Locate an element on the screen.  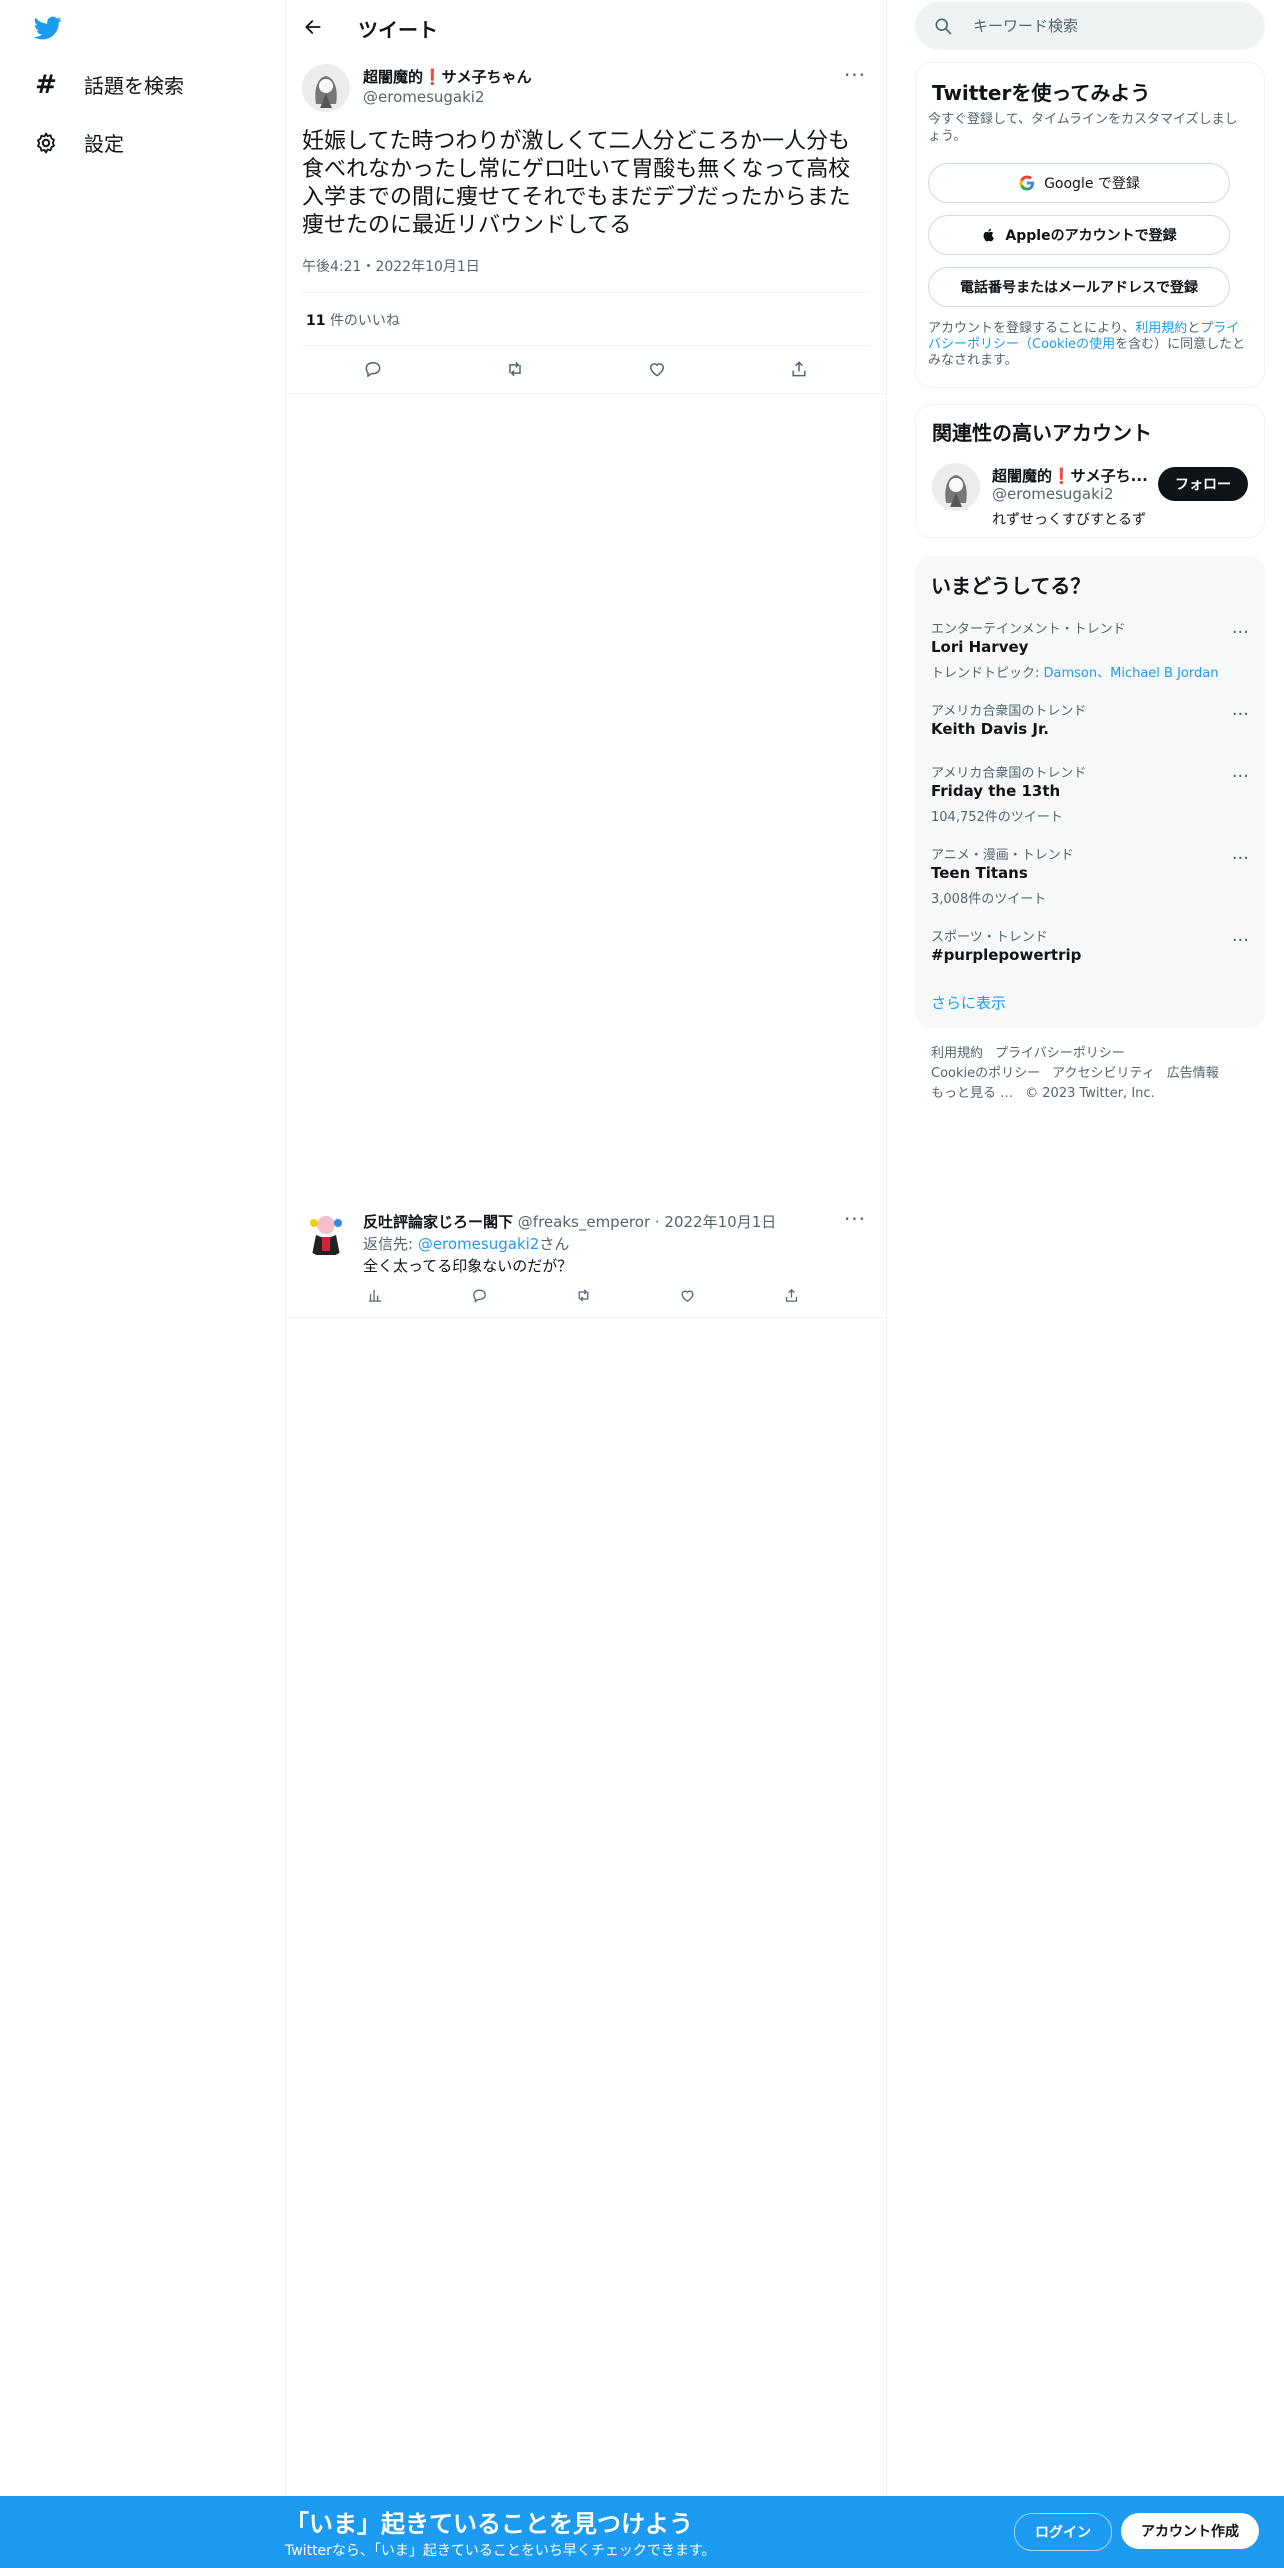
author-handle: @eromesugaki2 is located at coordinates (424, 97).